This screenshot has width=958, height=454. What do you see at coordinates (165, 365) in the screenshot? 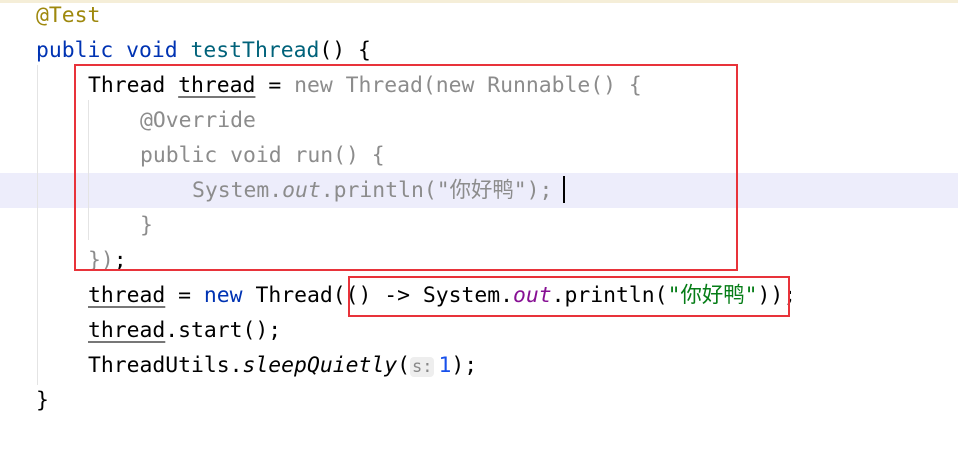
I see `code-token: ThreadUtils.` at bounding box center [165, 365].